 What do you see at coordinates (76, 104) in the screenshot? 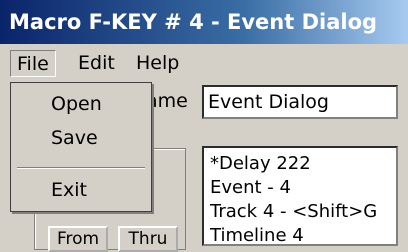
I see `menu-item-open: Open` at bounding box center [76, 104].